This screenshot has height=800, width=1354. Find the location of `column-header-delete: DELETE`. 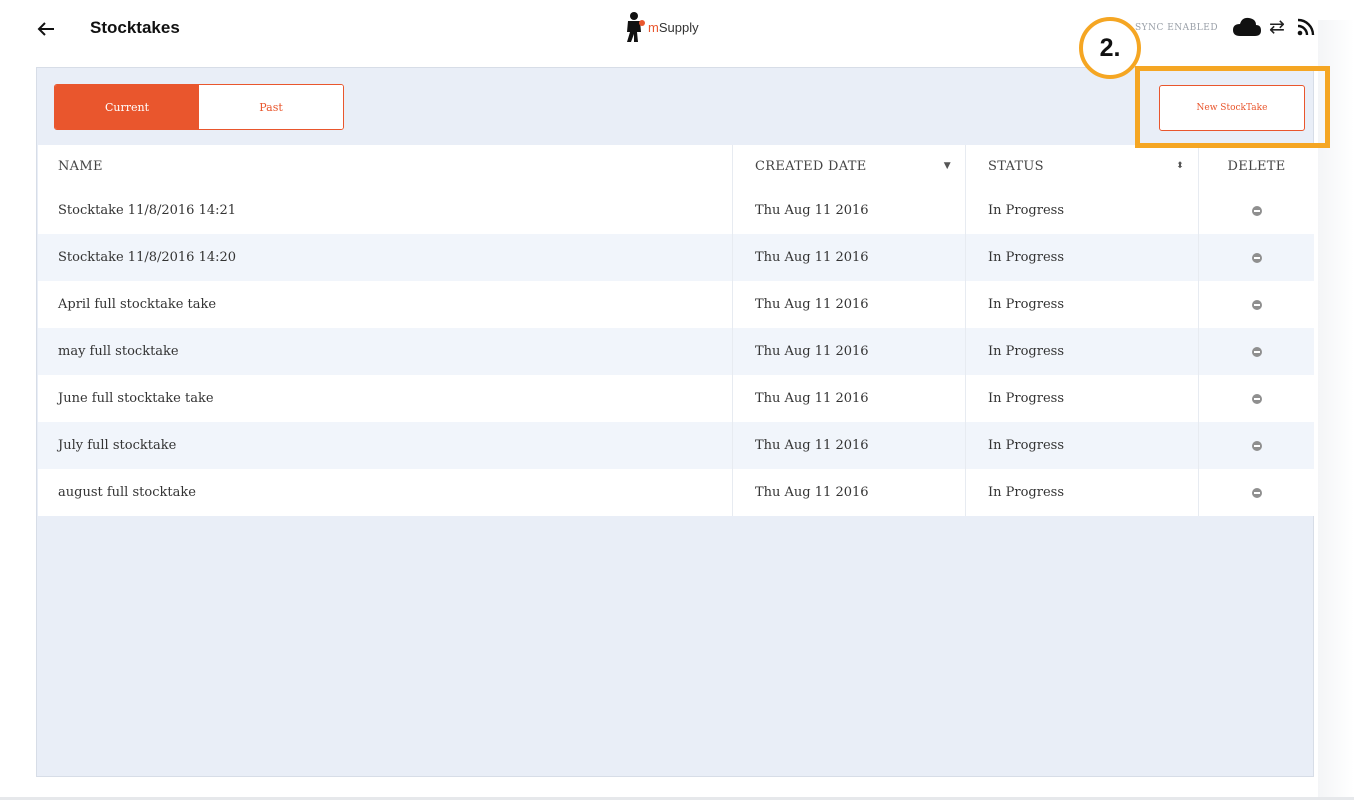

column-header-delete: DELETE is located at coordinates (1256, 166).